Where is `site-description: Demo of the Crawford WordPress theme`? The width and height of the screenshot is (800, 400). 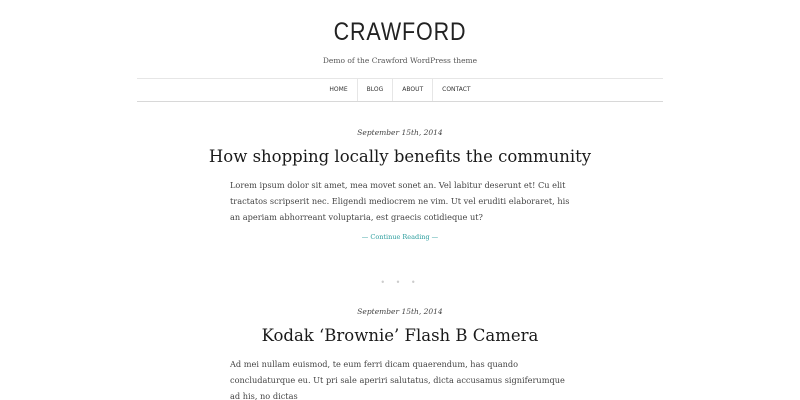 site-description: Demo of the Crawford WordPress theme is located at coordinates (400, 60).